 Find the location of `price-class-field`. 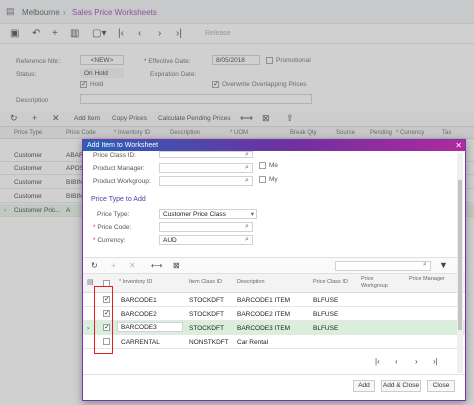

price-class-field is located at coordinates (206, 154).